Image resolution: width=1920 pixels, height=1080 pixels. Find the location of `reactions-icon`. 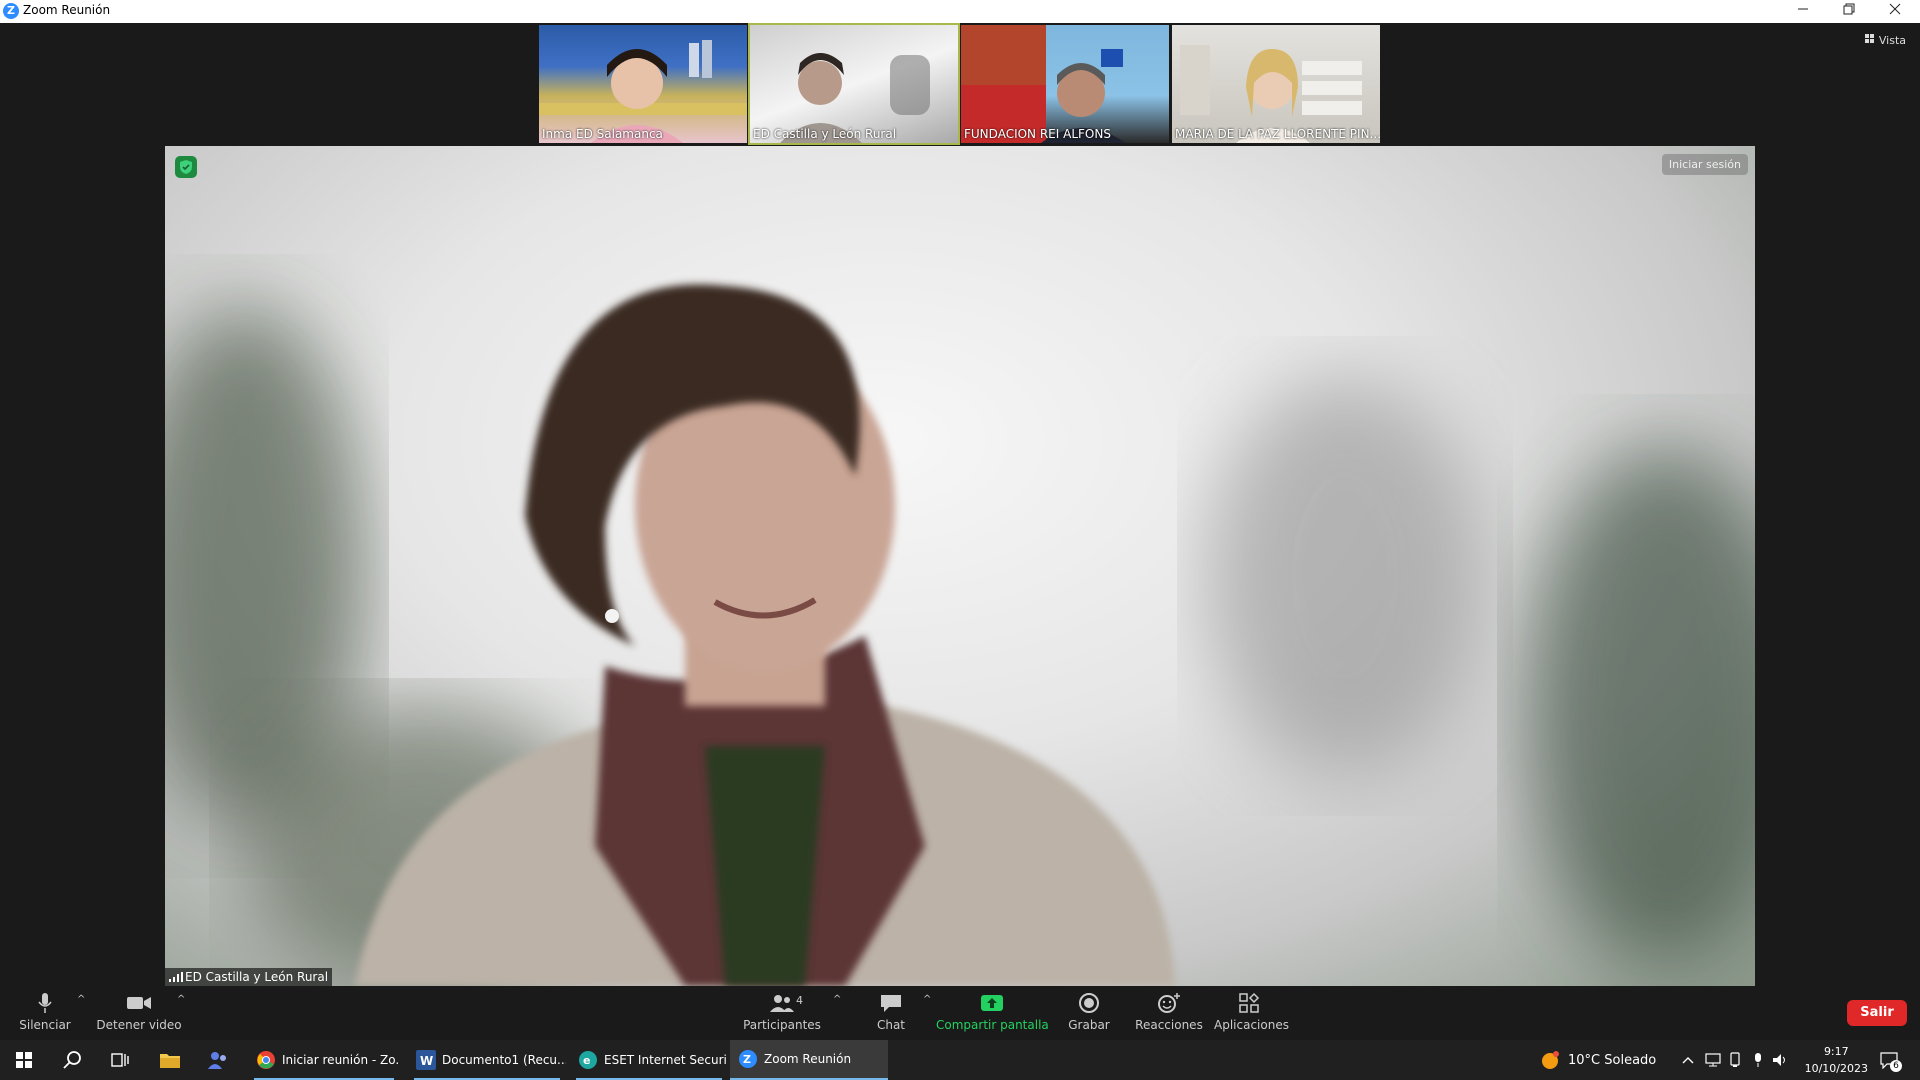

reactions-icon is located at coordinates (1169, 1003).